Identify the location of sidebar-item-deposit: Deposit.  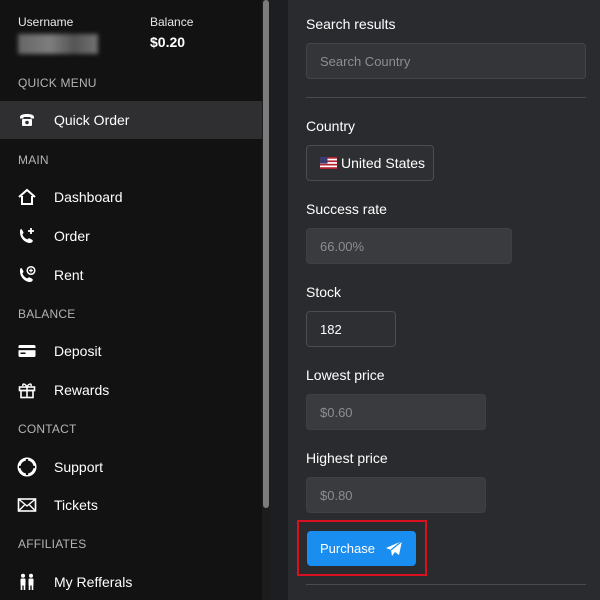
(131, 351).